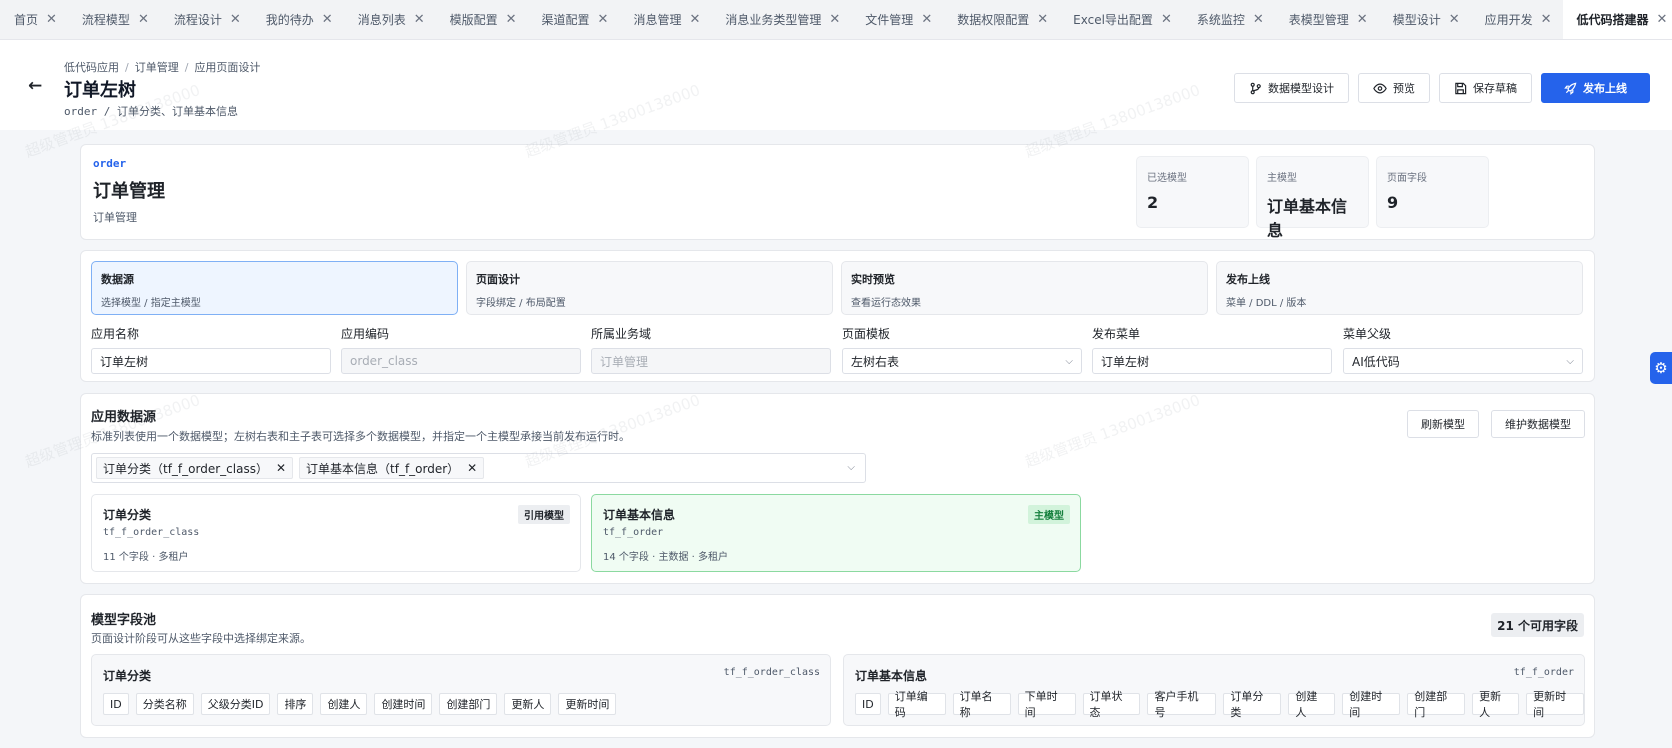 Image resolution: width=1672 pixels, height=748 pixels. Describe the element at coordinates (1255, 88) in the screenshot. I see `git-branch-icon` at that location.